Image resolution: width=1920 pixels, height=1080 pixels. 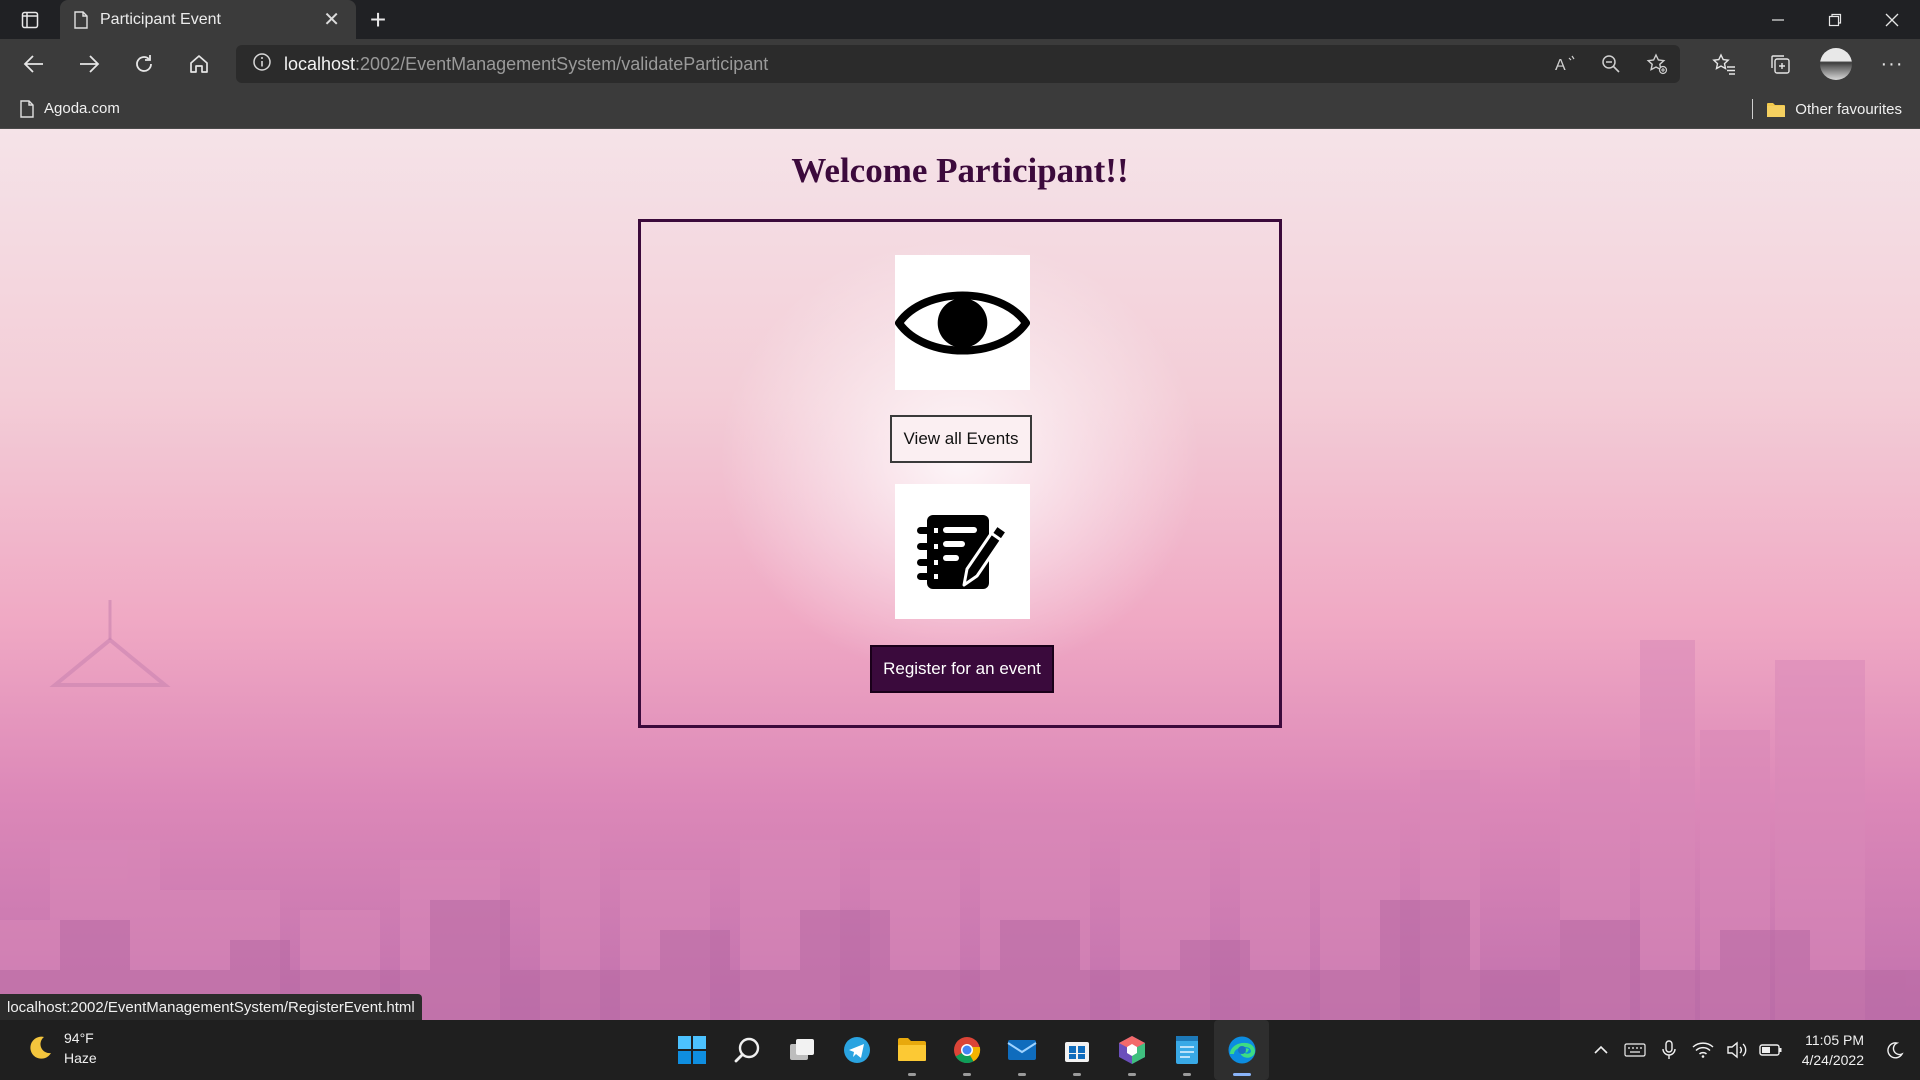 I want to click on telegram-icon, so click(x=856, y=1050).